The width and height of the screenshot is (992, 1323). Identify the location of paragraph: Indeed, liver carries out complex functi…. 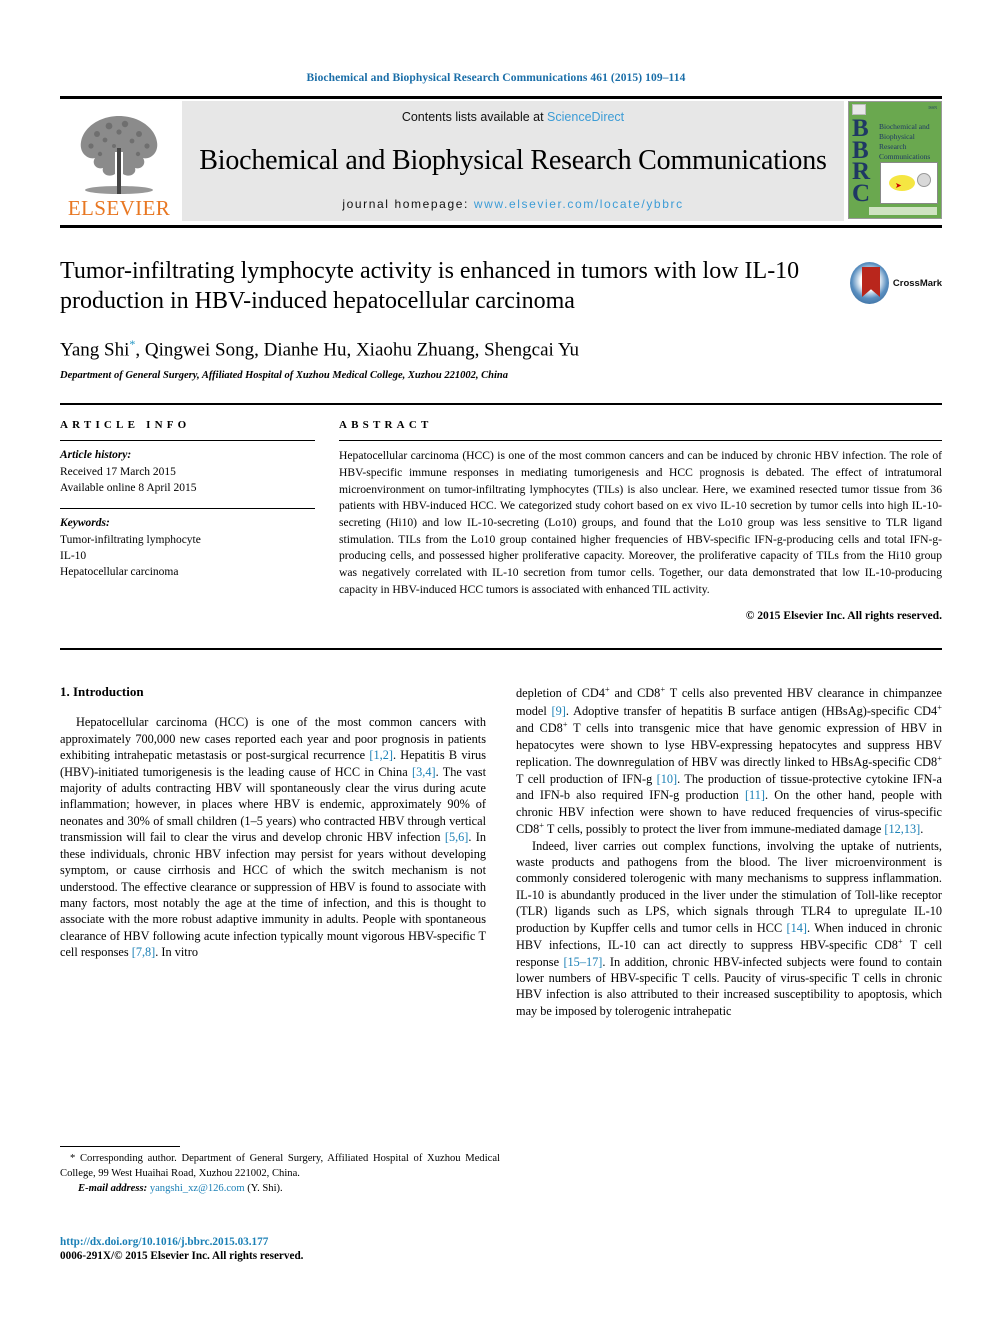
(729, 928).